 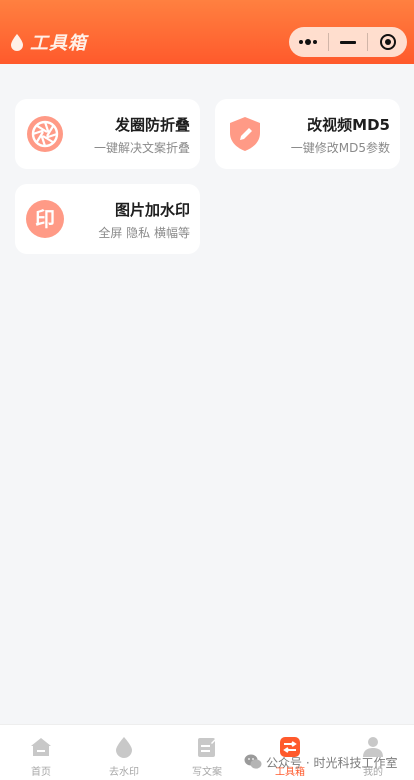 What do you see at coordinates (141, 148) in the screenshot?
I see `tool-subtitle: 一键解决文案折叠` at bounding box center [141, 148].